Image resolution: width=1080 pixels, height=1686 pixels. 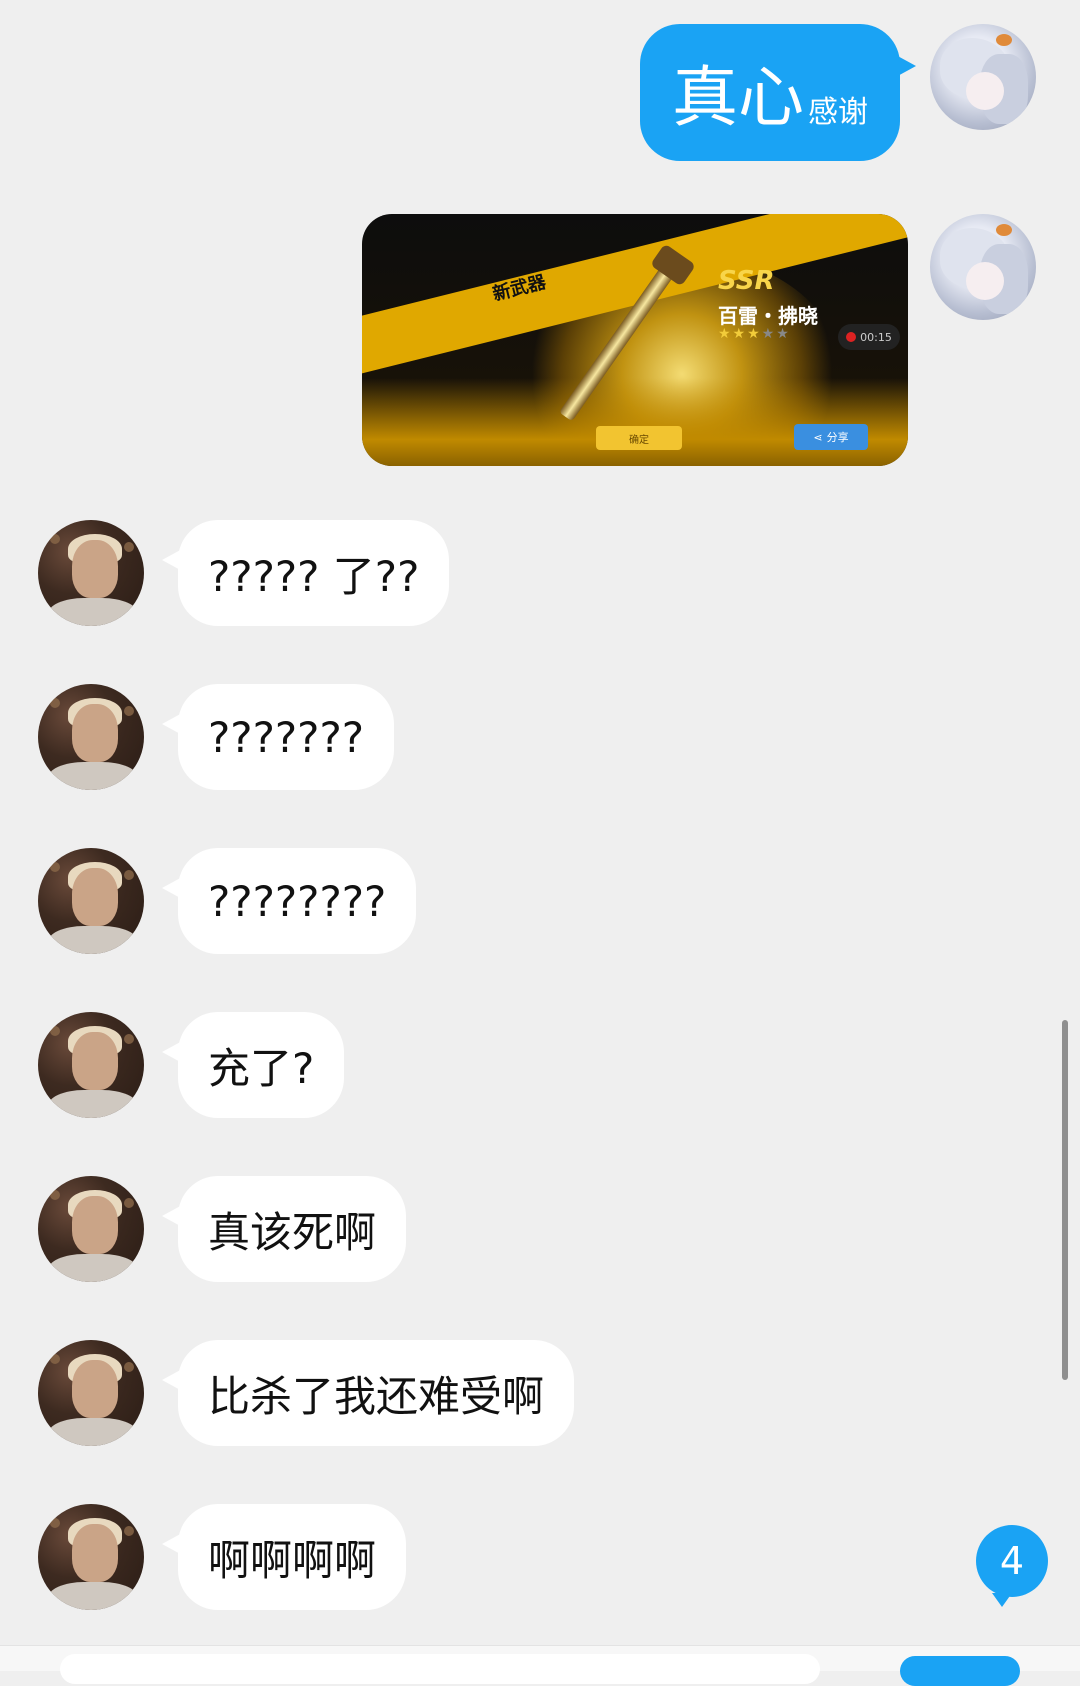 I want to click on input-bar, so click(x=540, y=1665).